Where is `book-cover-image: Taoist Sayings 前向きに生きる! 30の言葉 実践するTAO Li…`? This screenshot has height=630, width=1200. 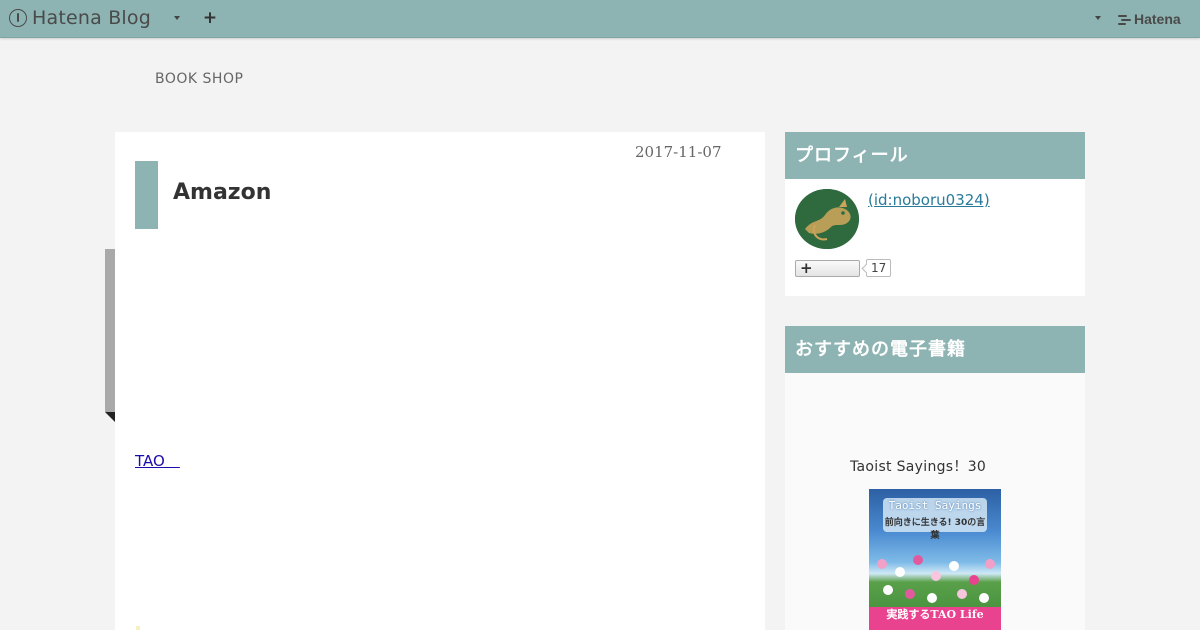 book-cover-image: Taoist Sayings 前向きに生きる! 30の言葉 実践するTAO Li… is located at coordinates (935, 559).